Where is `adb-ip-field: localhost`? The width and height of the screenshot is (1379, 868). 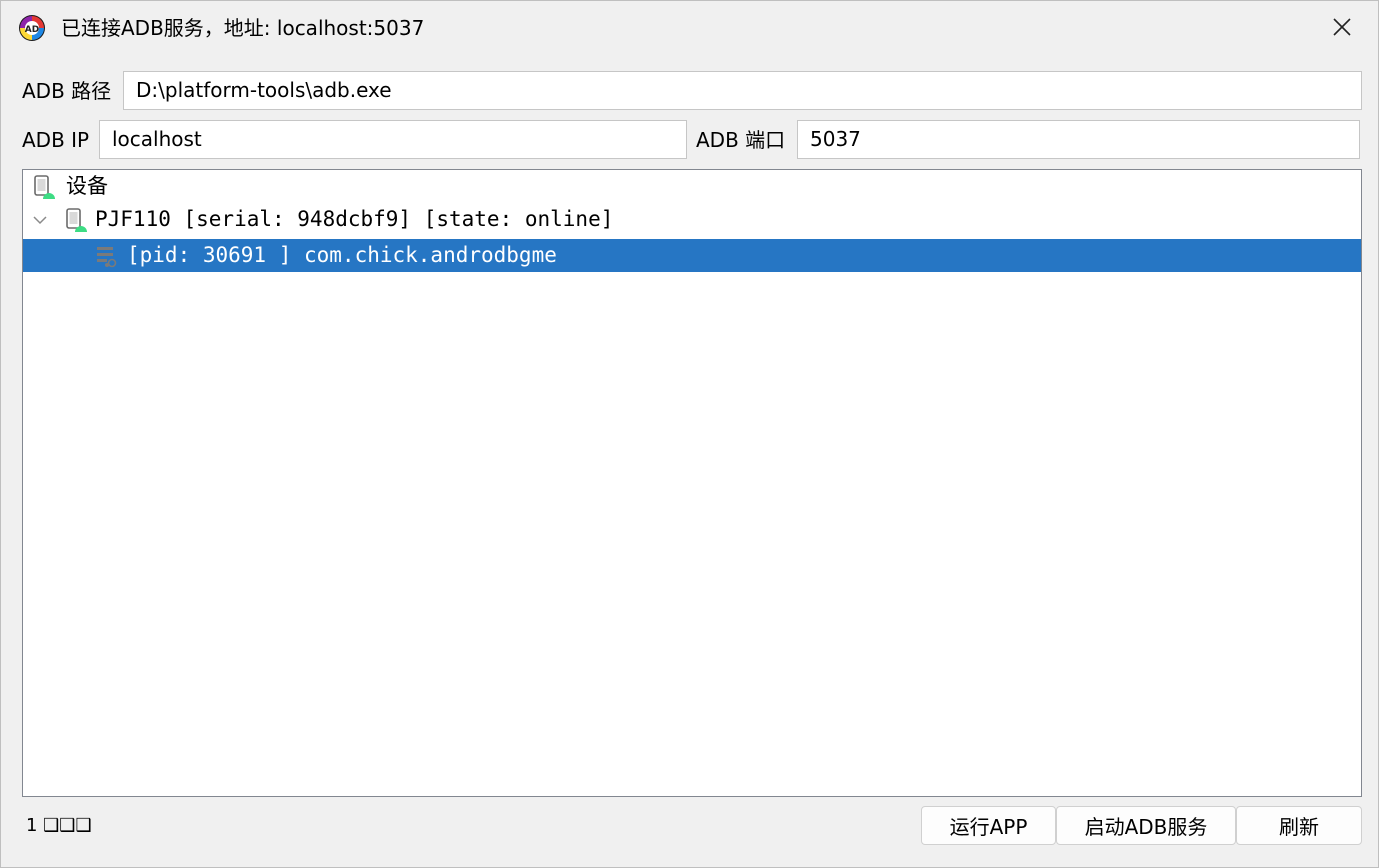 adb-ip-field: localhost is located at coordinates (393, 139).